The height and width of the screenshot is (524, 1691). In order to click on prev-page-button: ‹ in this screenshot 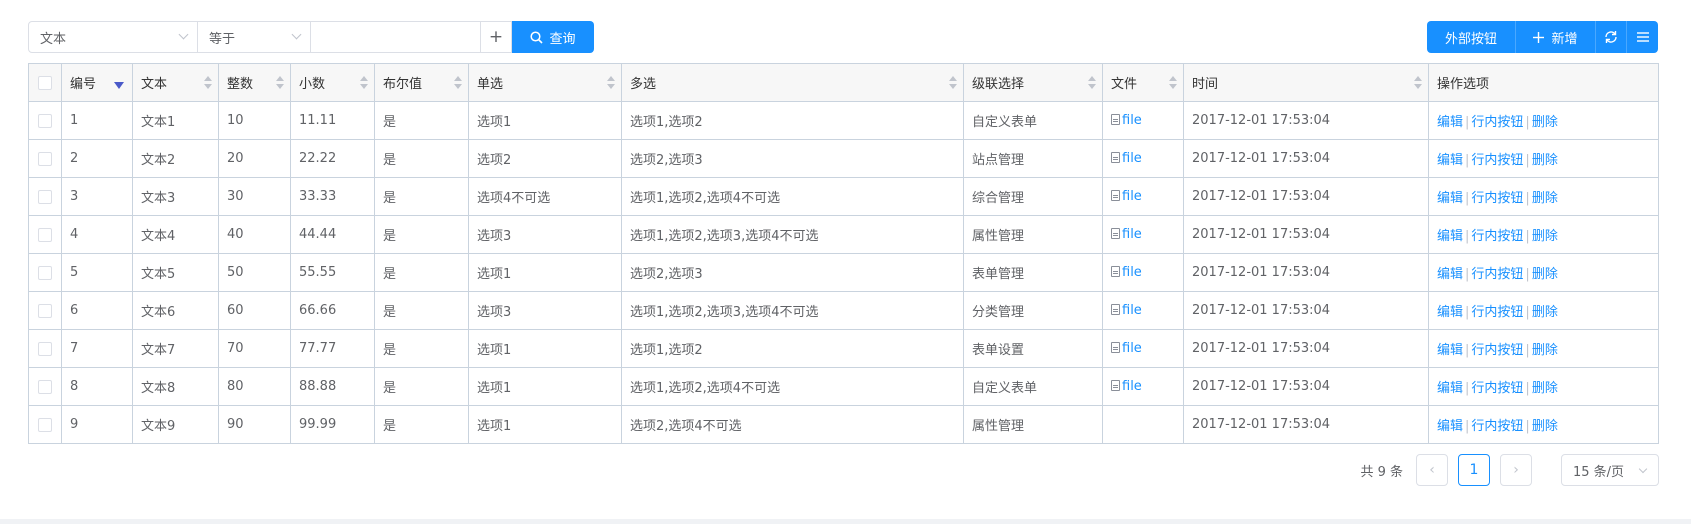, I will do `click(1432, 470)`.